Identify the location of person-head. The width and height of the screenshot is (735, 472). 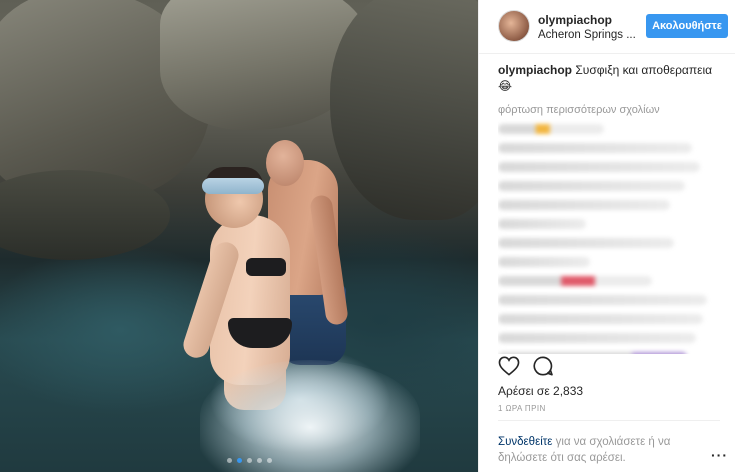
(285, 163).